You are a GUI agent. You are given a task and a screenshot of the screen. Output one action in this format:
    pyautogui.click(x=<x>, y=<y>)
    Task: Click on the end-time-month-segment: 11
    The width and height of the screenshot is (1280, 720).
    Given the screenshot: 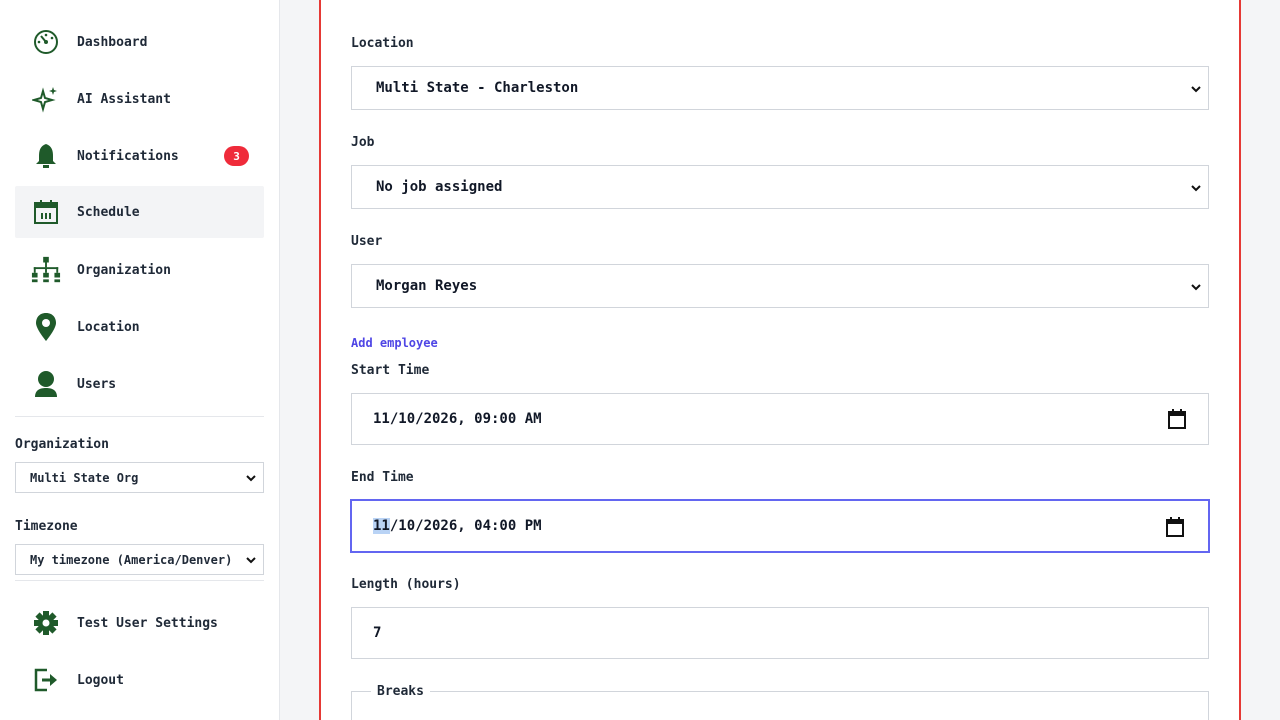 What is the action you would take?
    pyautogui.click(x=381, y=526)
    